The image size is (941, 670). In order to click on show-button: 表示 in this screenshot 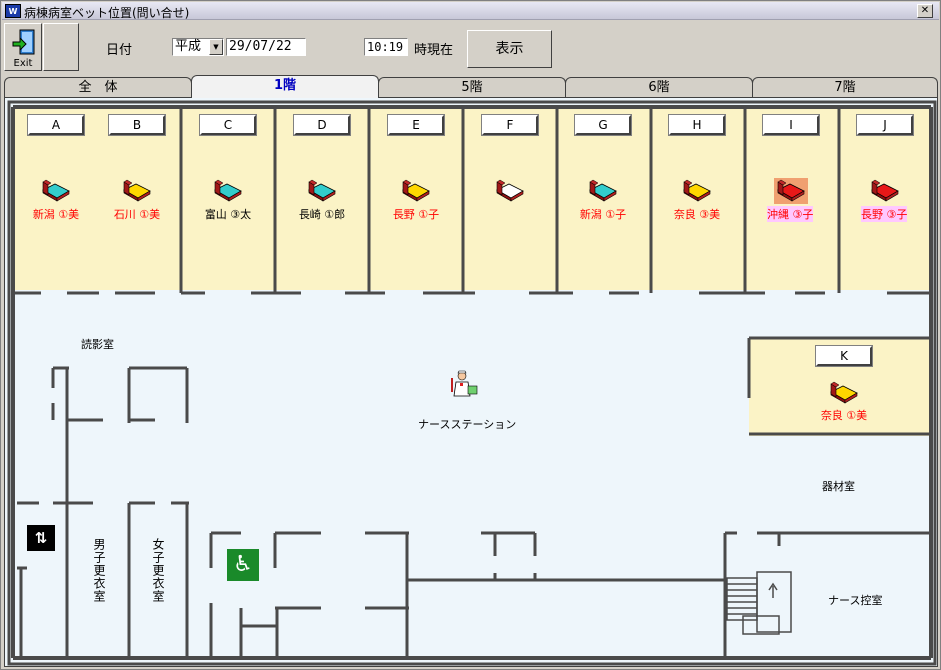, I will do `click(509, 49)`.